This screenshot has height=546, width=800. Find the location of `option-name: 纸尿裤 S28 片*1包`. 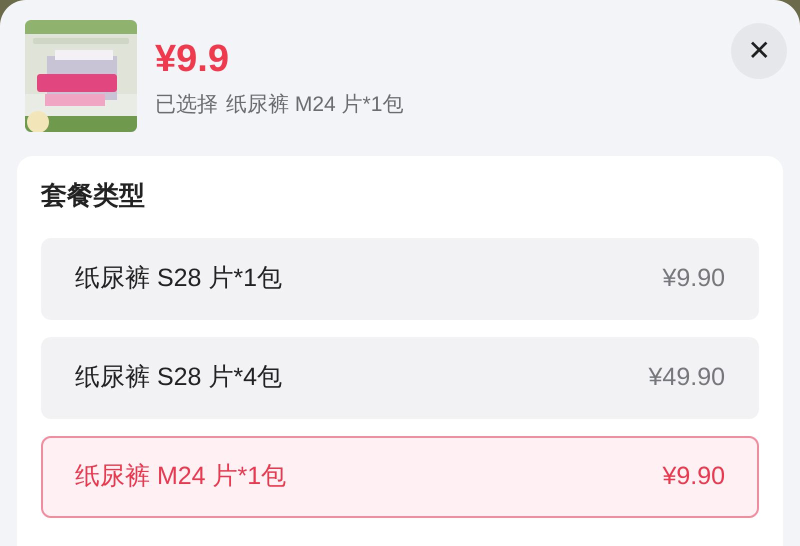

option-name: 纸尿裤 S28 片*1包 is located at coordinates (178, 278).